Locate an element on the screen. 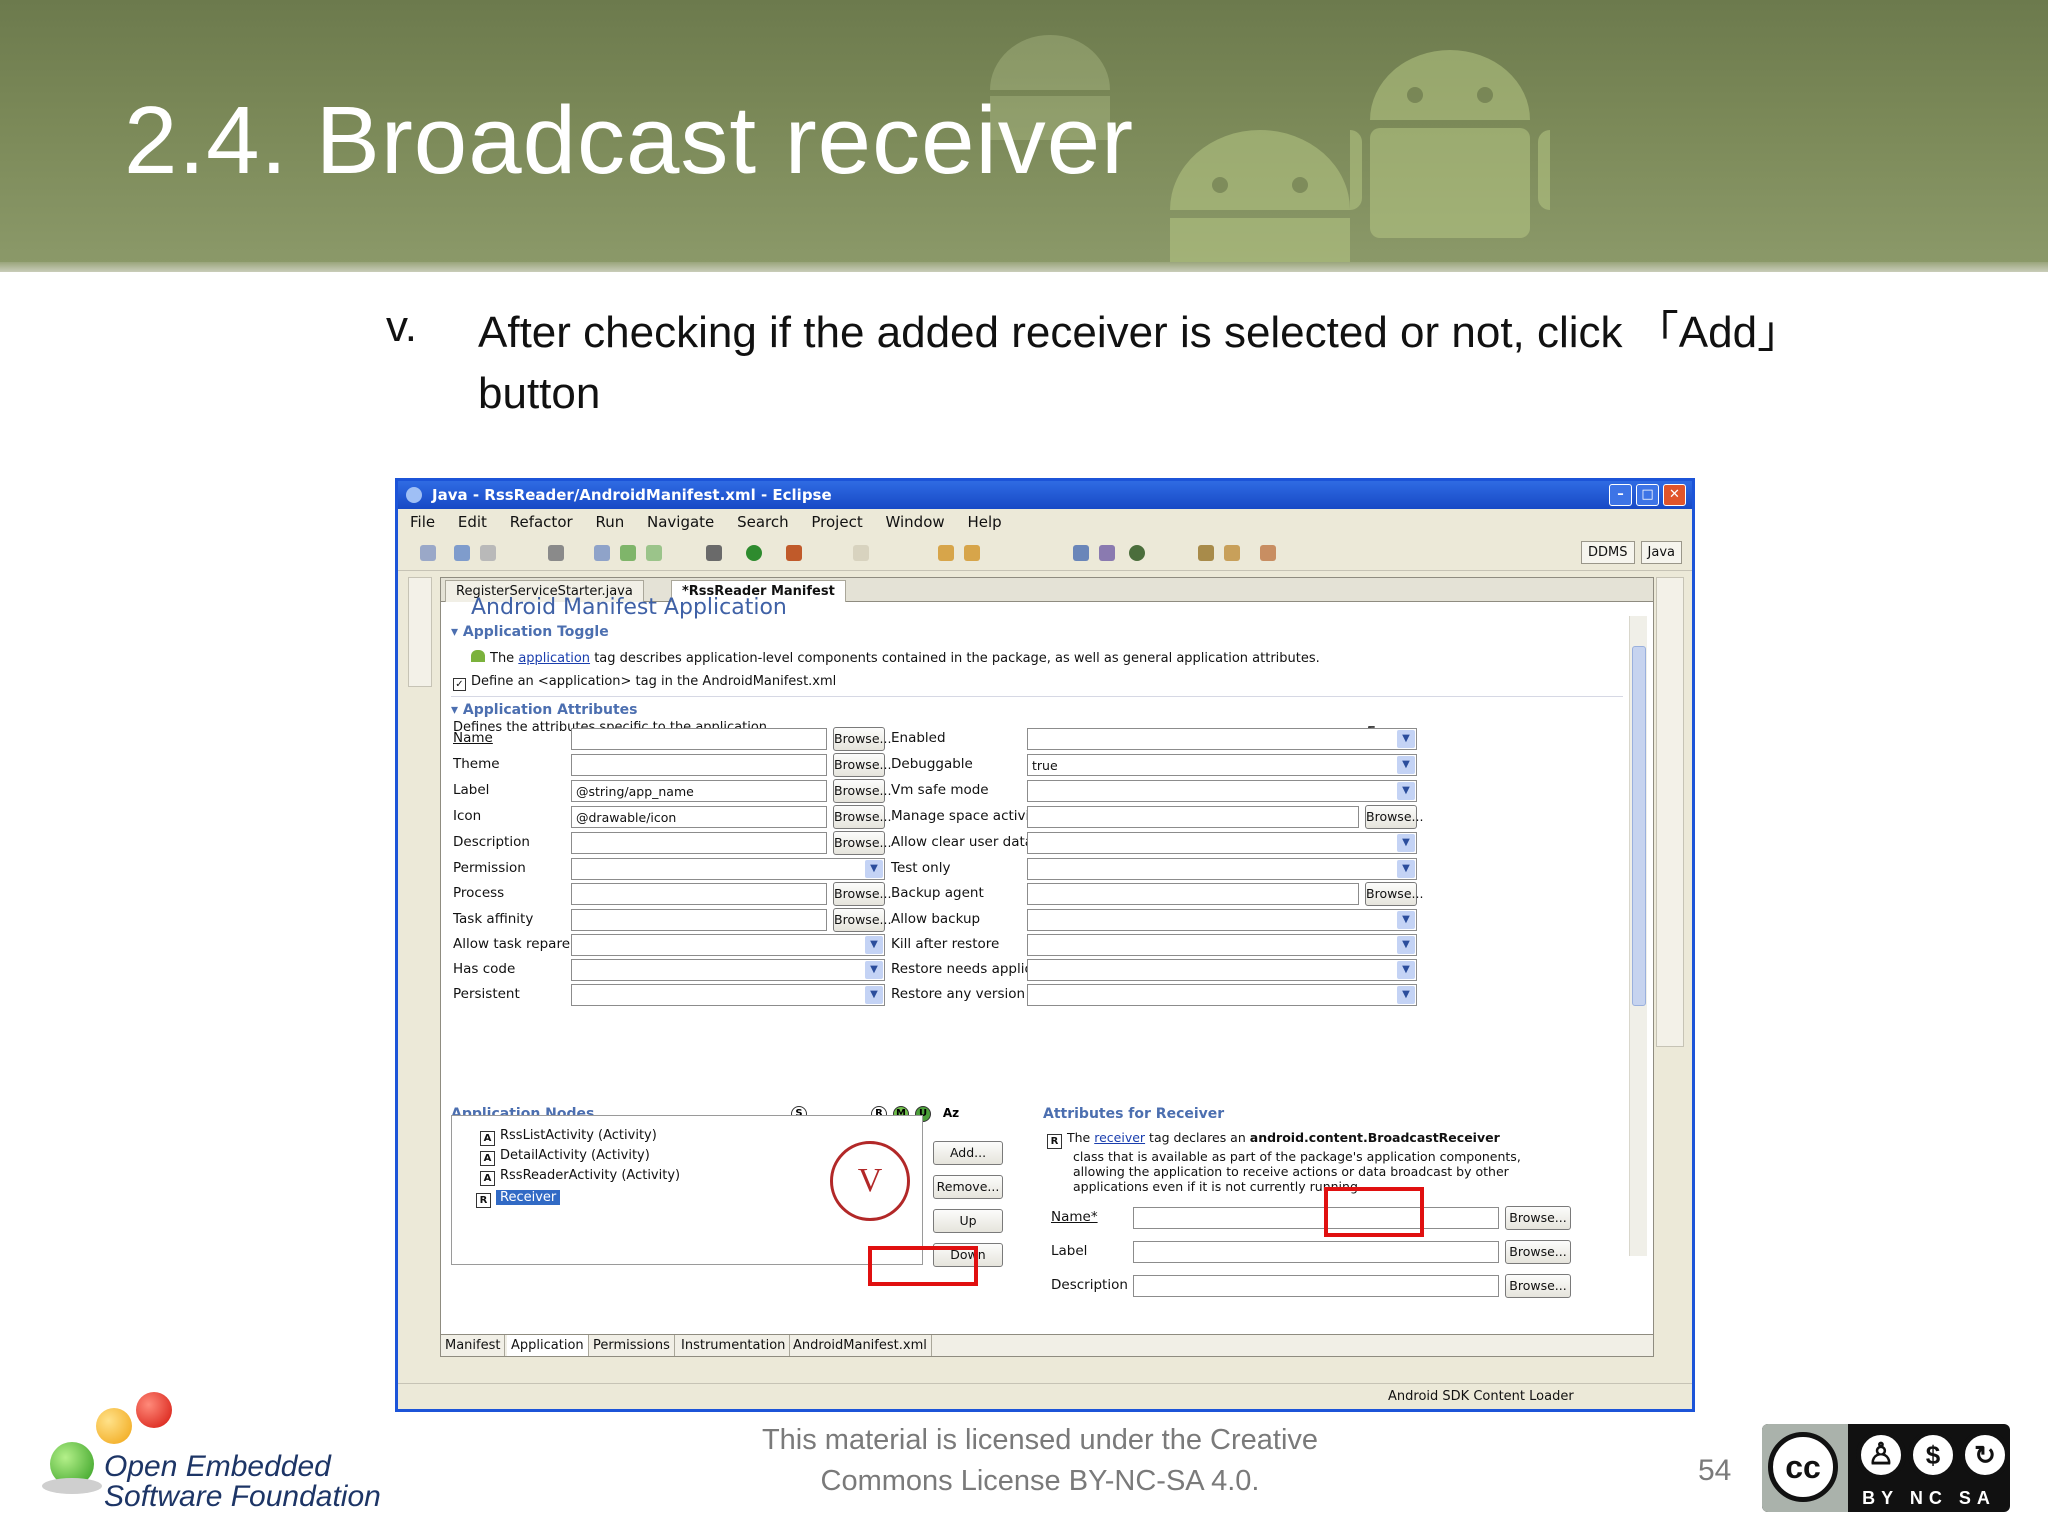 This screenshot has height=1536, width=2048. folder-icon is located at coordinates (1232, 553).